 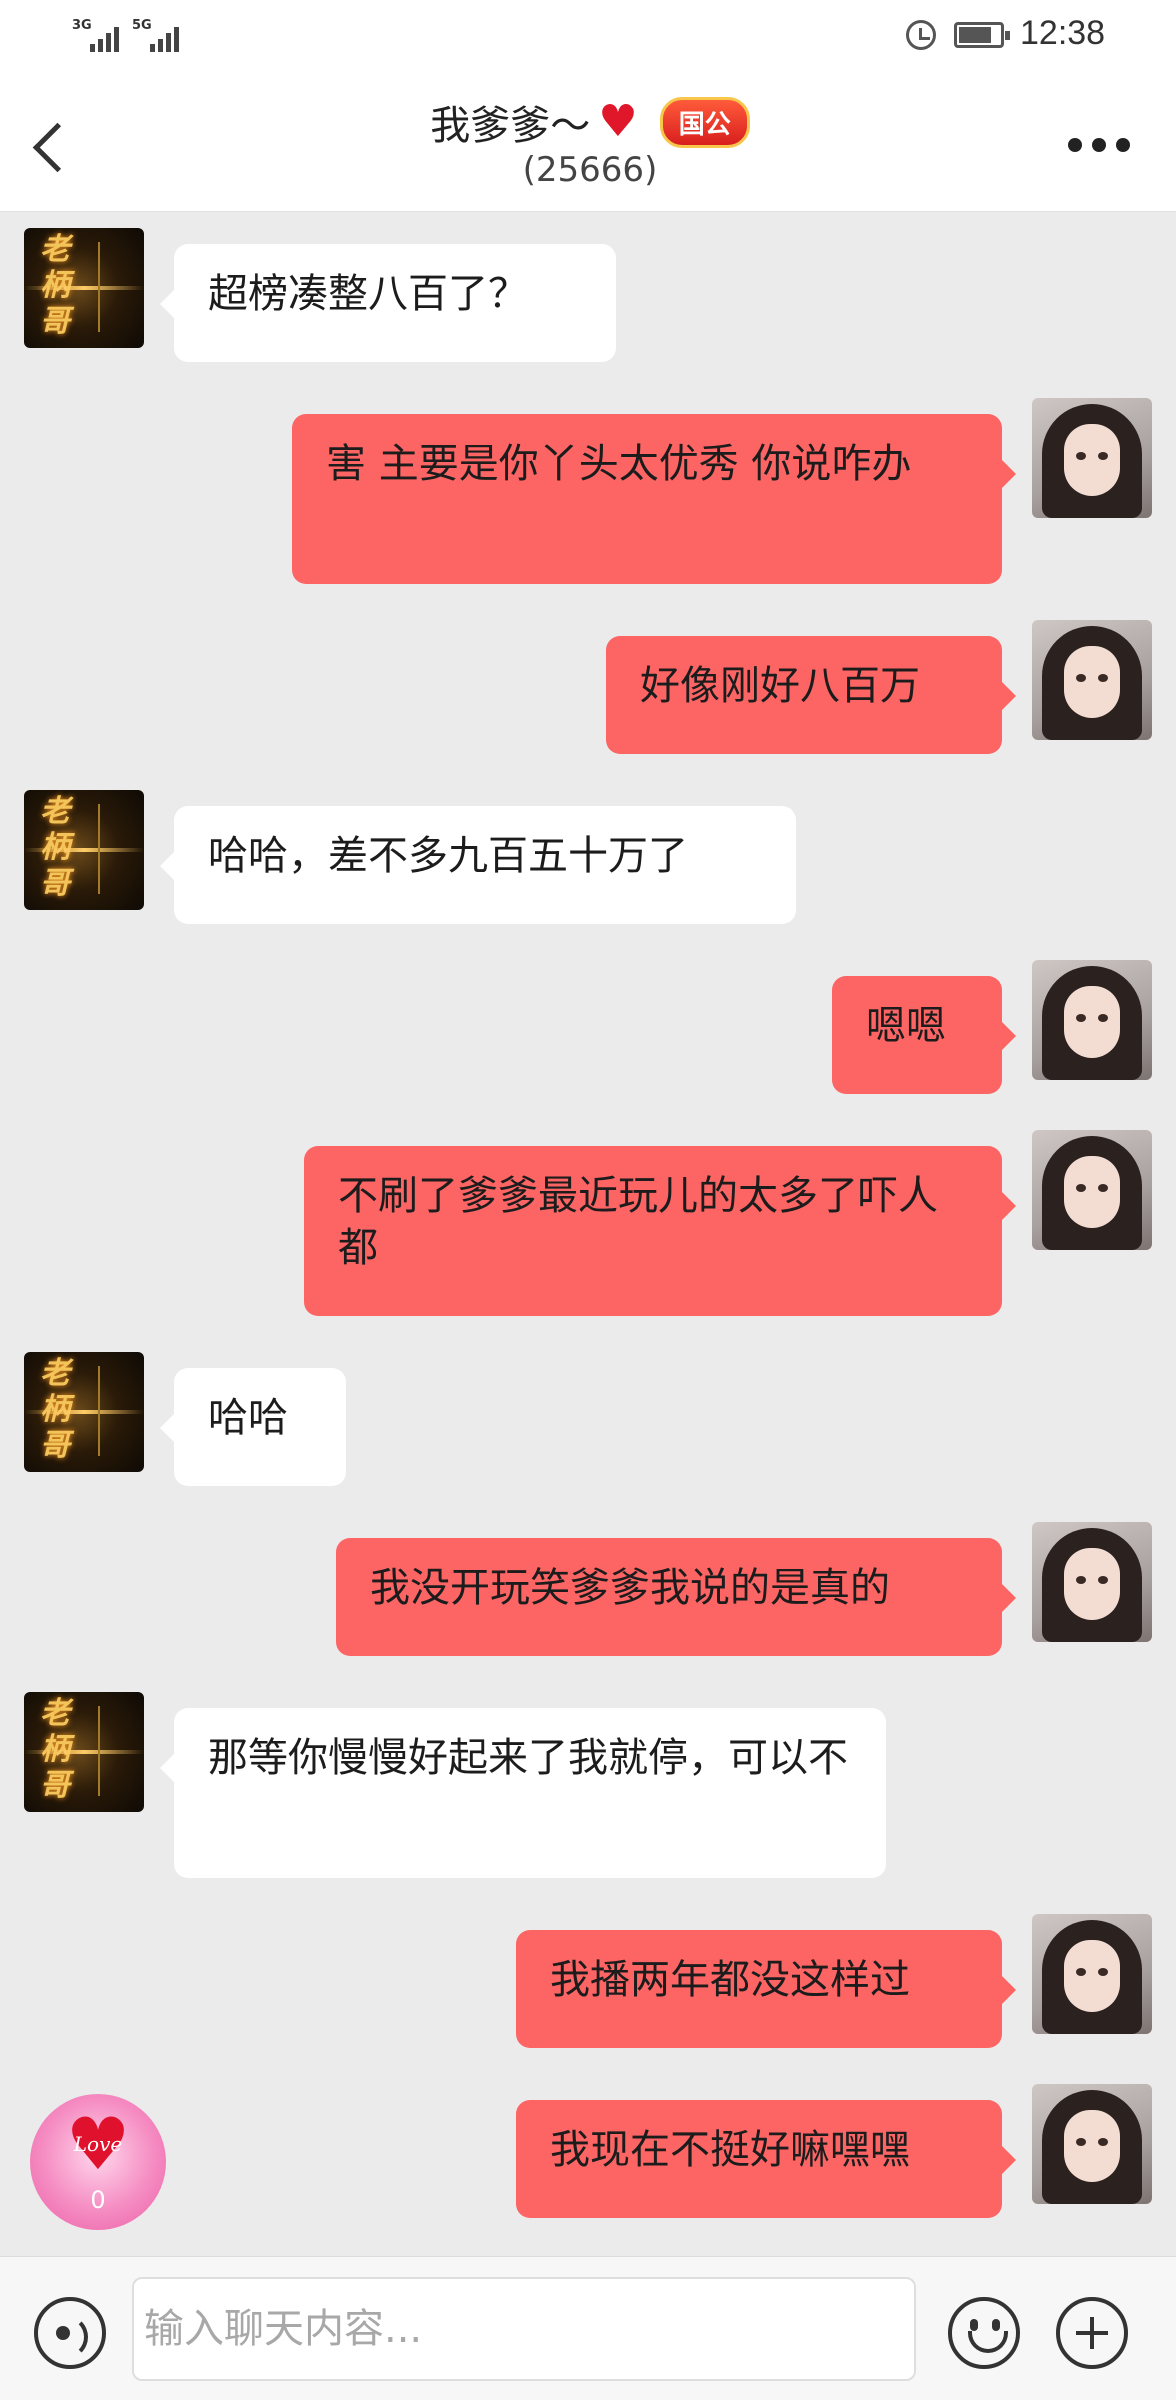 I want to click on chat-header: 我爹爹～ ♥ 国公 (25666), so click(x=588, y=142).